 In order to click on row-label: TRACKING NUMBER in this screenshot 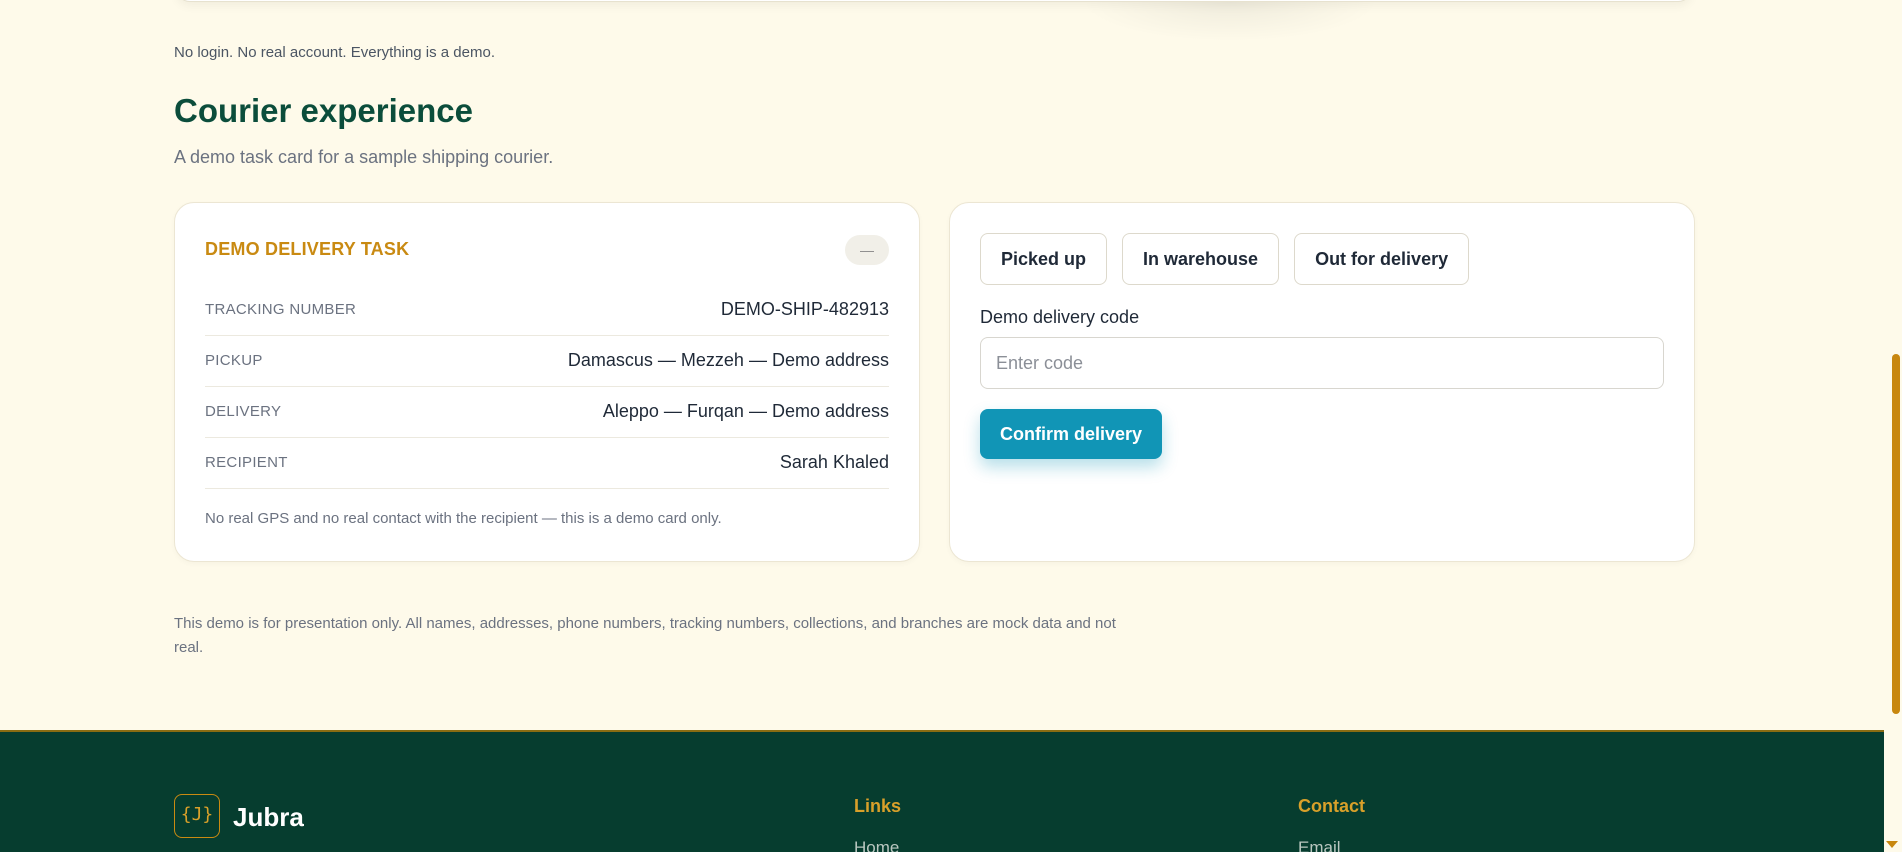, I will do `click(281, 309)`.